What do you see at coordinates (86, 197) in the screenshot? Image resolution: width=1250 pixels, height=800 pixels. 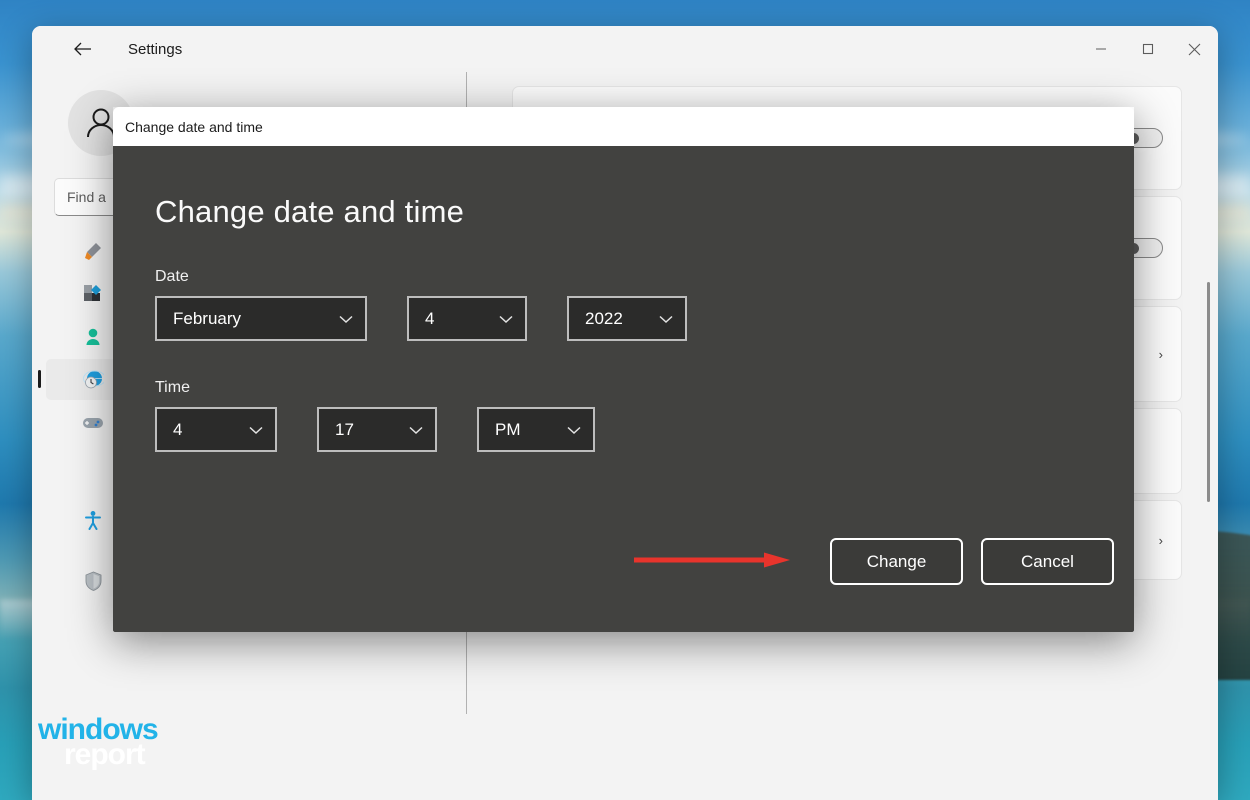 I see `search-value: Find a` at bounding box center [86, 197].